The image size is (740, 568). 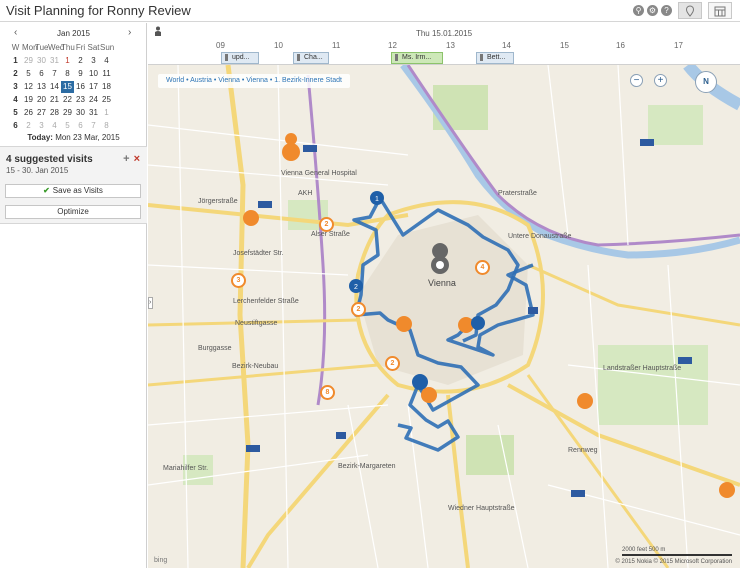 What do you see at coordinates (506, 45) in the screenshot?
I see `hour-label: 14` at bounding box center [506, 45].